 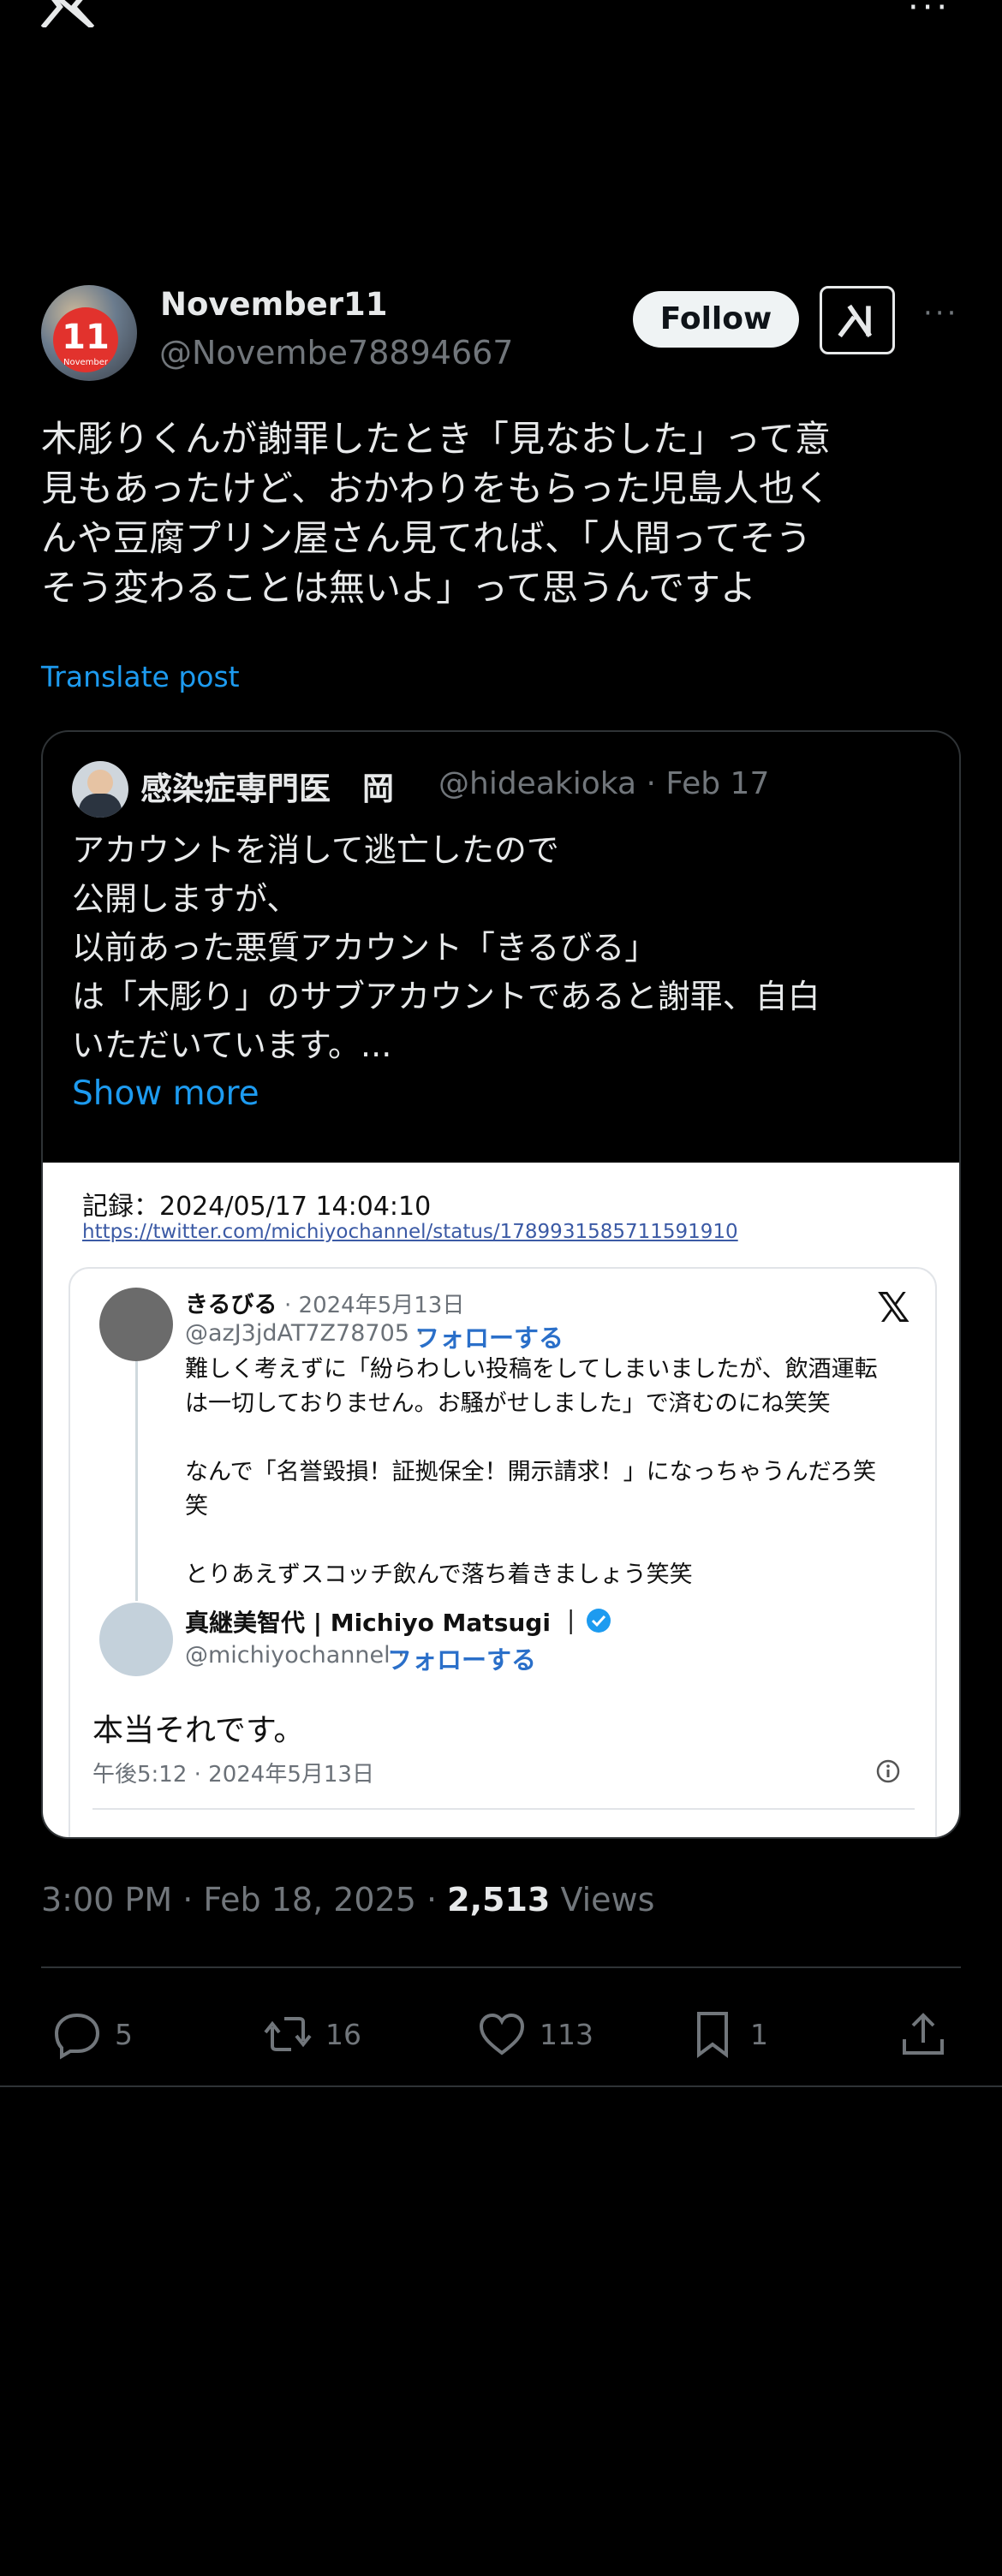 I want to click on screenshot-x-icon: 𝕏, so click(x=893, y=1308).